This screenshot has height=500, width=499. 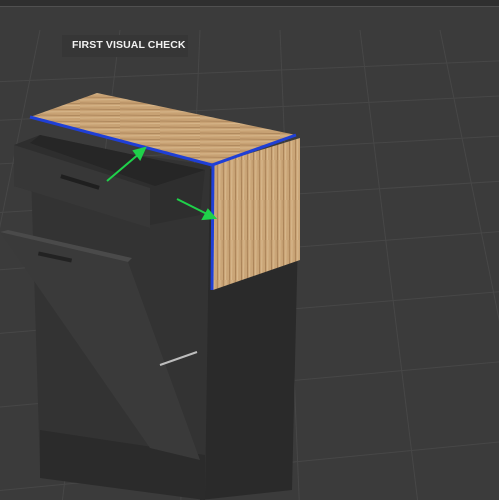 I want to click on viewport-label: FIRST VISUAL CHECK, so click(x=129, y=45).